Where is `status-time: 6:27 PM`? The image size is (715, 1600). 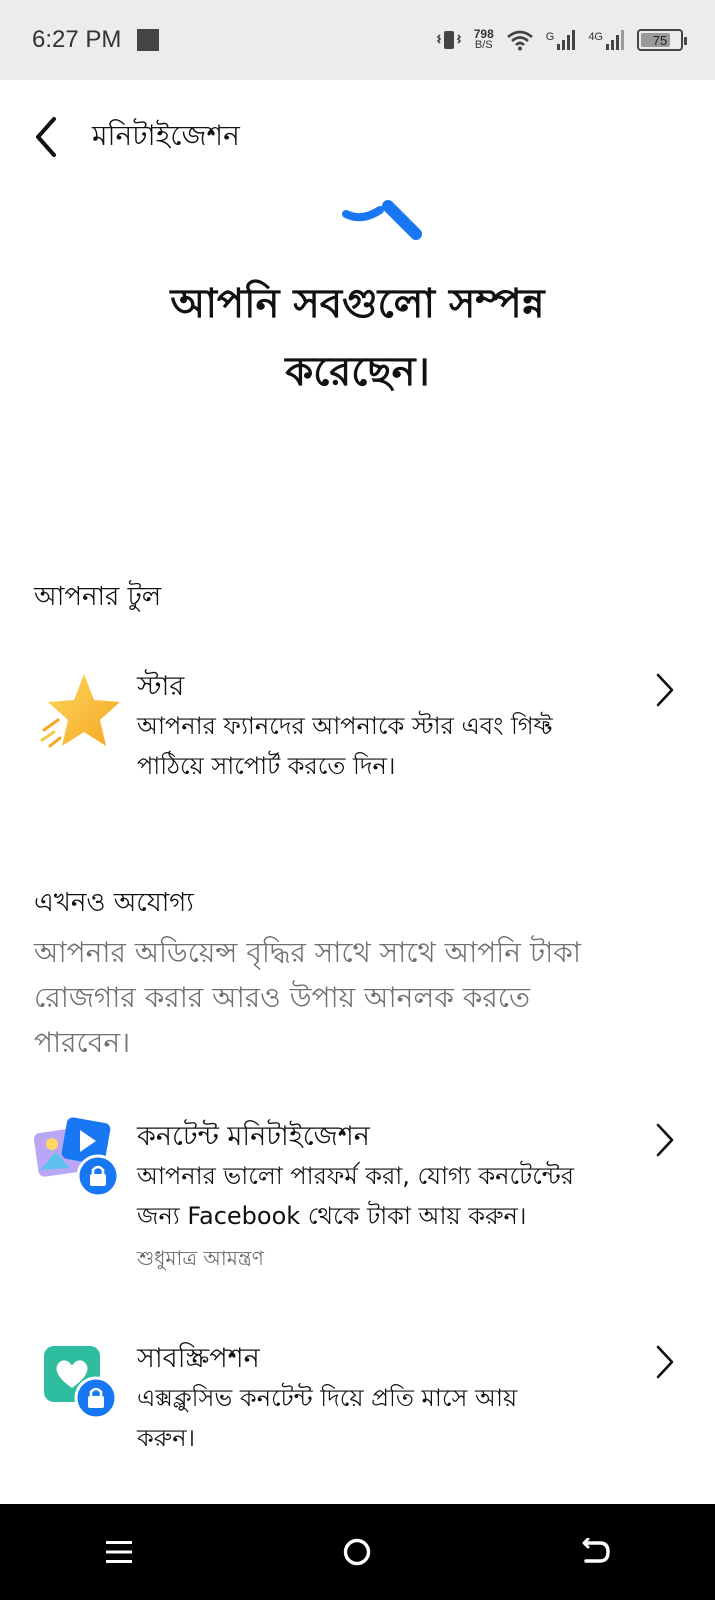 status-time: 6:27 PM is located at coordinates (77, 39).